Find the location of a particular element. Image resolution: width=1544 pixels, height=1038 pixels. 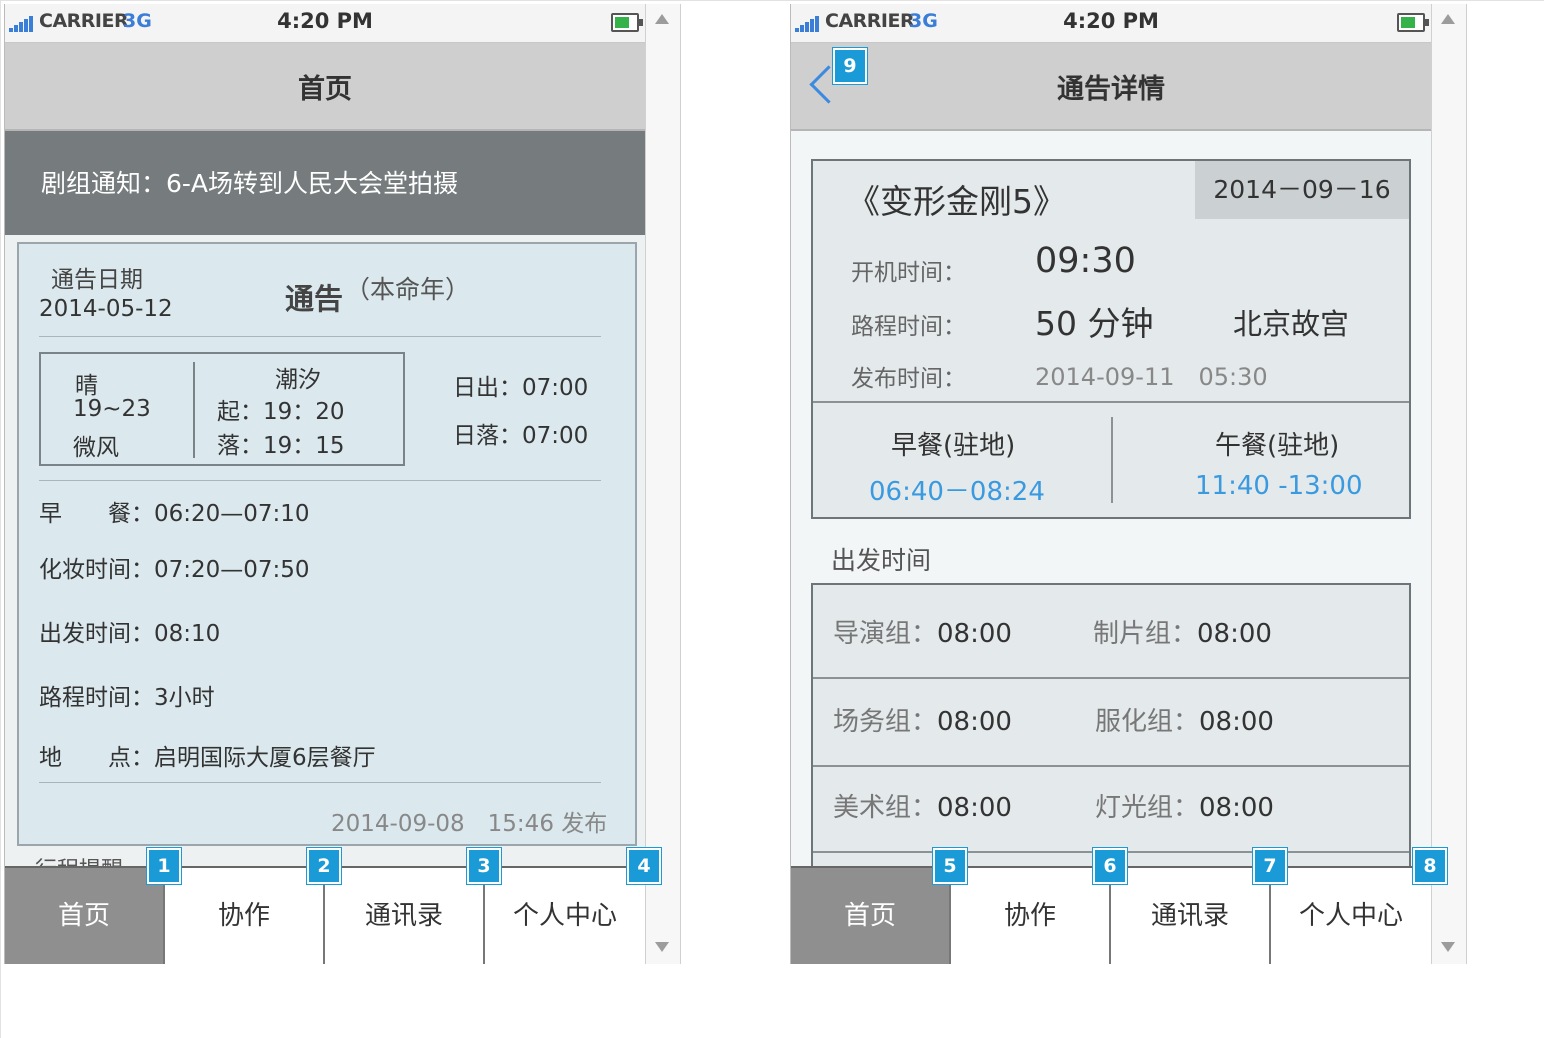

weather-wind: 微风 is located at coordinates (96, 448).